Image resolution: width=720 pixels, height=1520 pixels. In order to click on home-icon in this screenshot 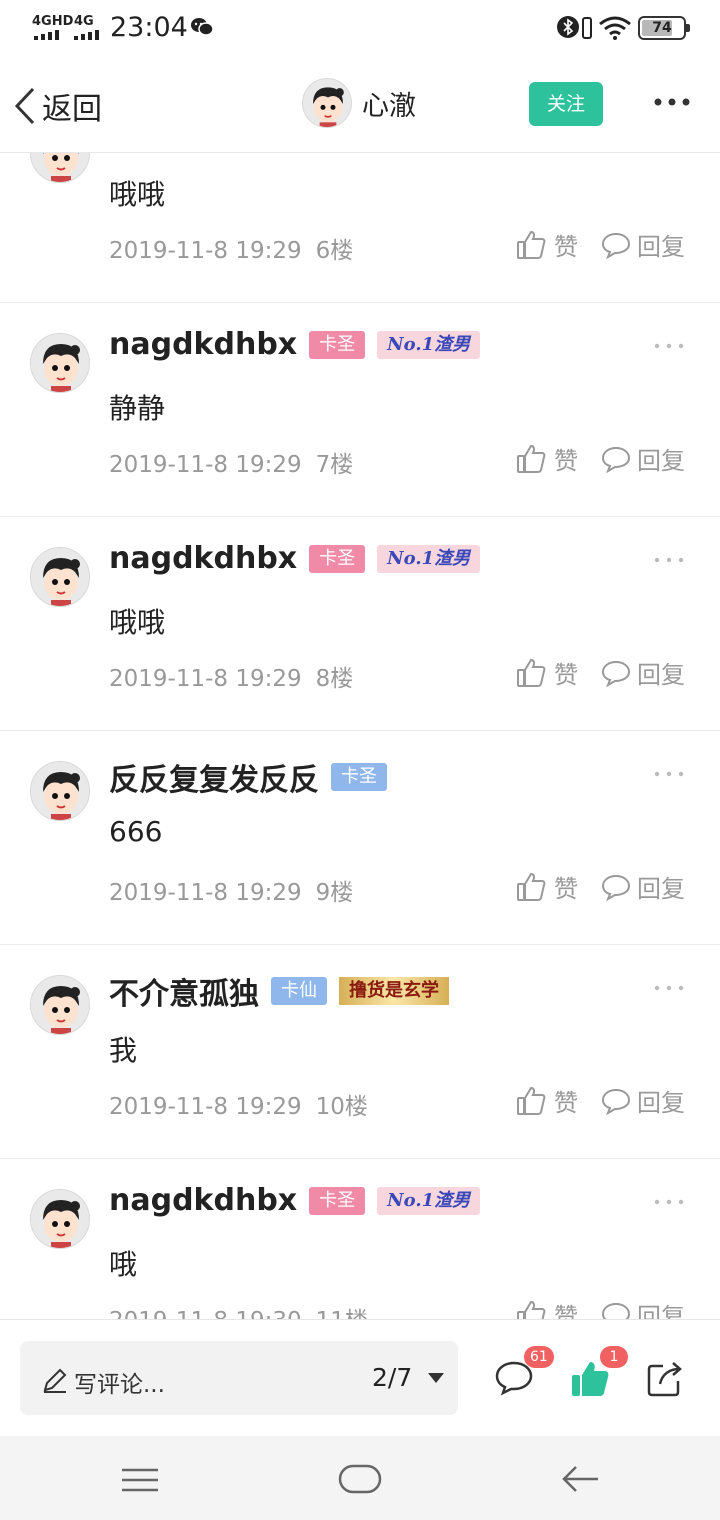, I will do `click(360, 1479)`.